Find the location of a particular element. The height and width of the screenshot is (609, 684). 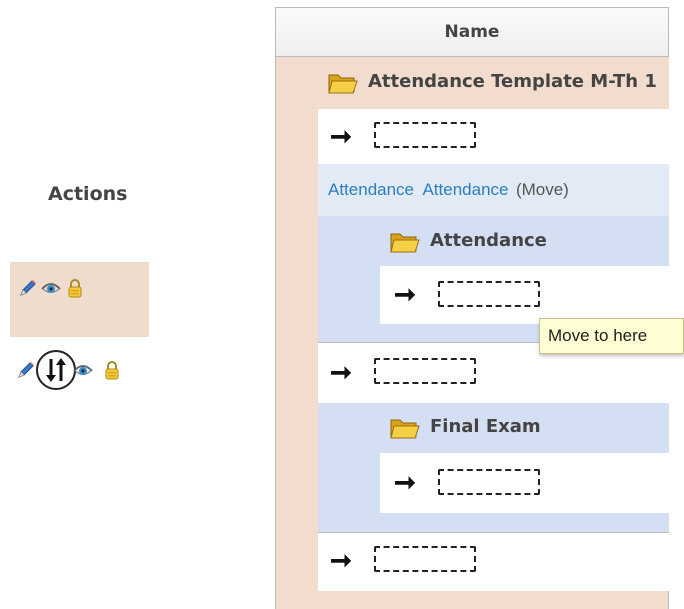

item-title: Final Exam is located at coordinates (485, 426).